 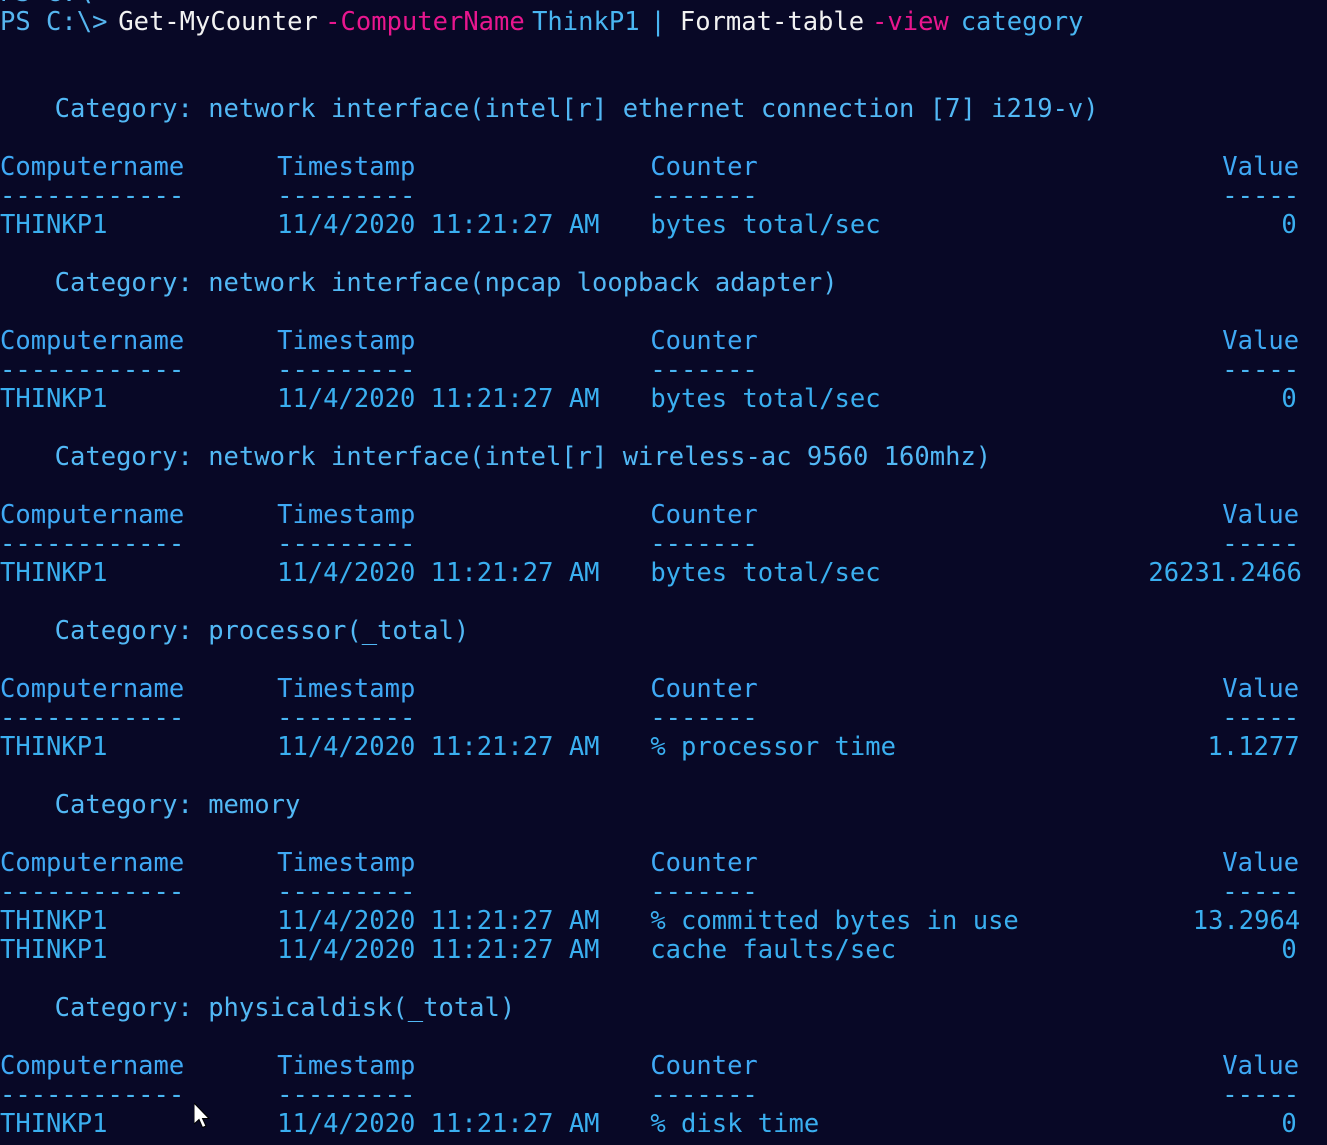 What do you see at coordinates (735, 1124) in the screenshot?
I see `cell-counter: % disk time` at bounding box center [735, 1124].